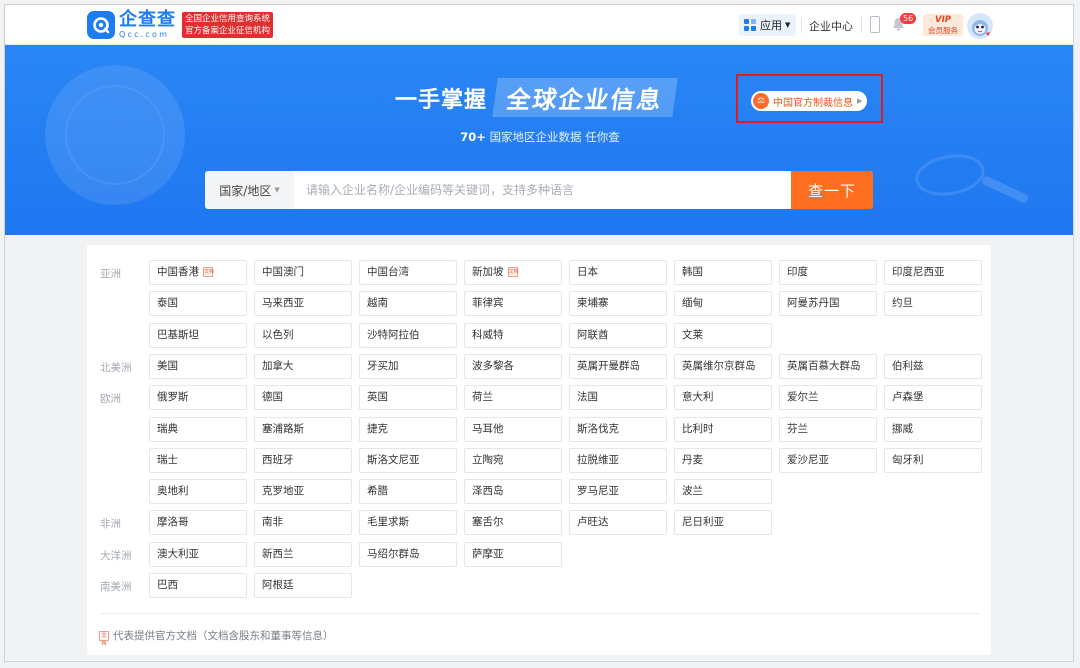 The image size is (1080, 668). What do you see at coordinates (408, 492) in the screenshot?
I see `country-item: 希腊` at bounding box center [408, 492].